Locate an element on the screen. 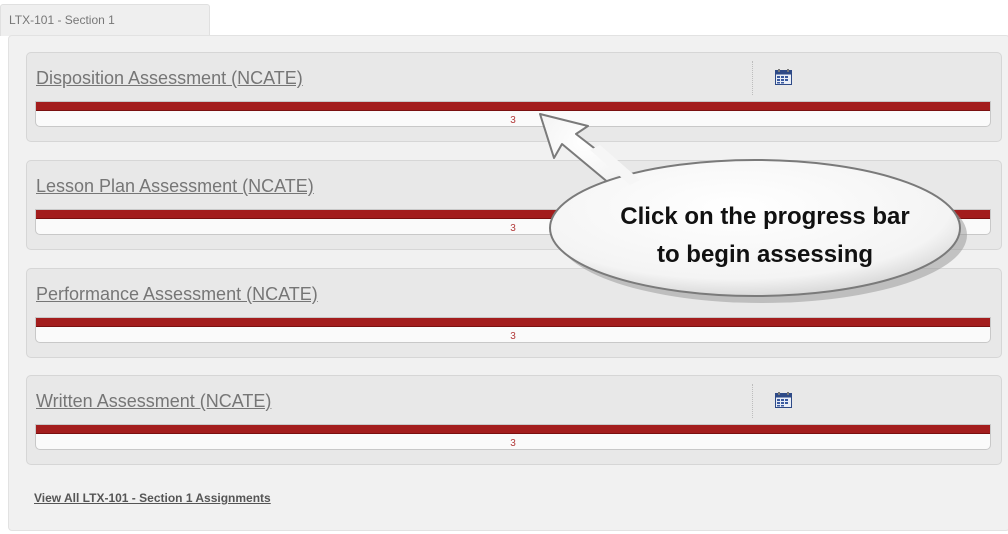 Image resolution: width=1008 pixels, height=534 pixels. assignment-title-link: Written Assessment (NCATE) is located at coordinates (153, 401).